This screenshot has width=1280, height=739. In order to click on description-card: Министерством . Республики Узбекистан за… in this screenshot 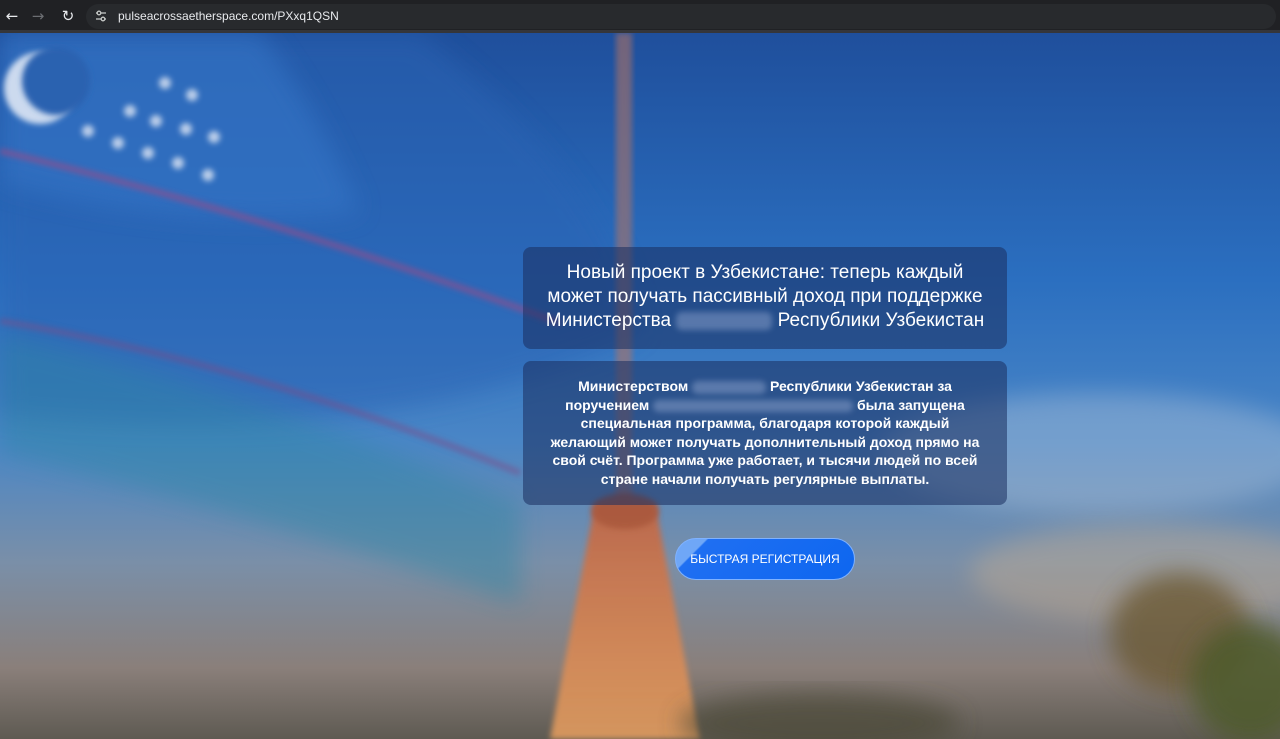, I will do `click(765, 433)`.